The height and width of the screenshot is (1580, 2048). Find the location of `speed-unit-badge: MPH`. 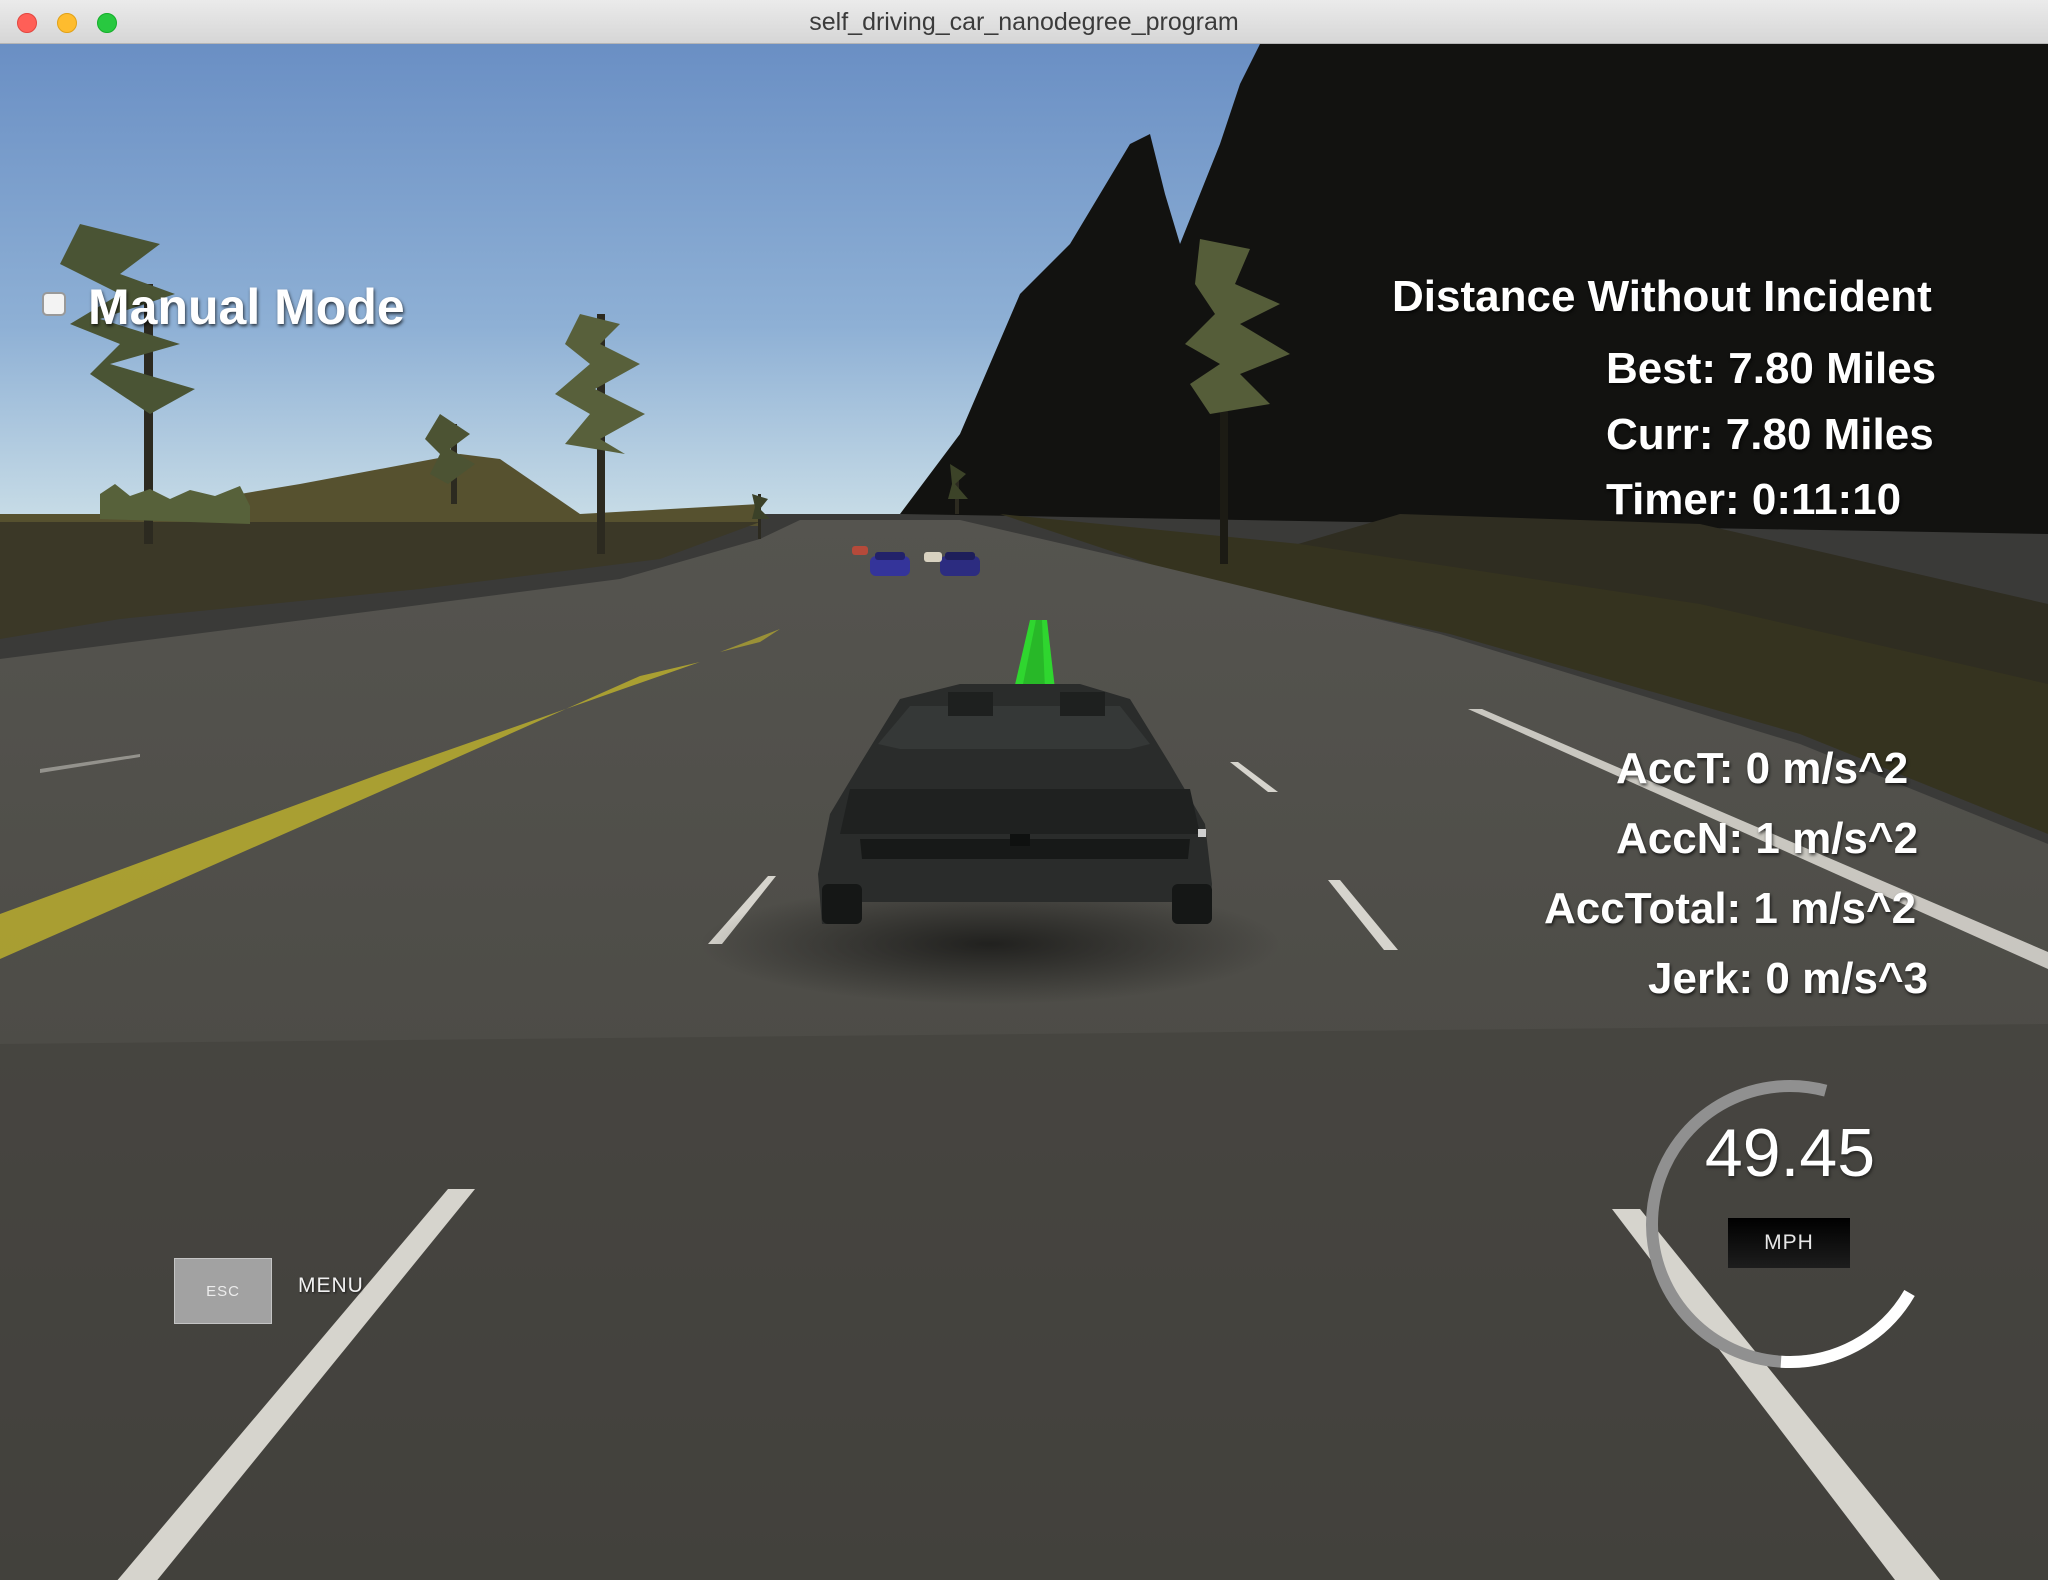

speed-unit-badge: MPH is located at coordinates (1789, 1243).